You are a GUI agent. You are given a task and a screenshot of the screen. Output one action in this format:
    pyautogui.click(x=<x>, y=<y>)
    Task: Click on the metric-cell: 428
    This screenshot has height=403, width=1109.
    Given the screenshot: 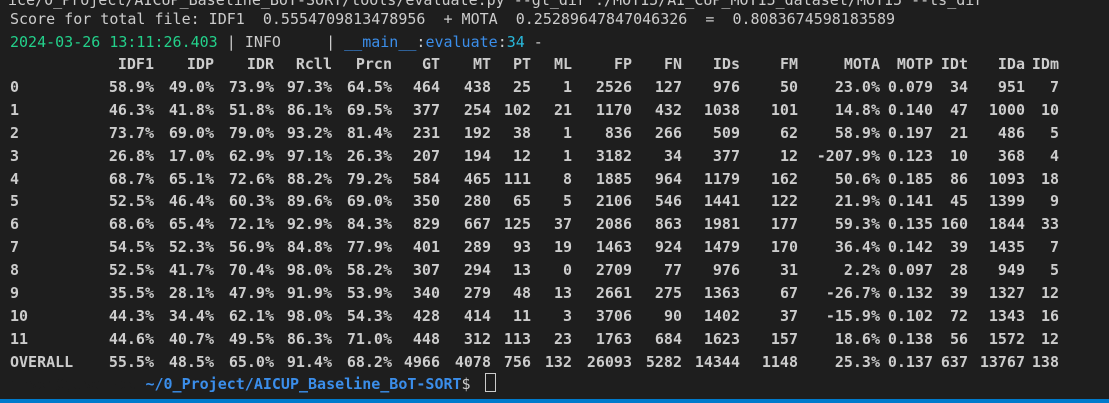 What is the action you would take?
    pyautogui.click(x=426, y=315)
    